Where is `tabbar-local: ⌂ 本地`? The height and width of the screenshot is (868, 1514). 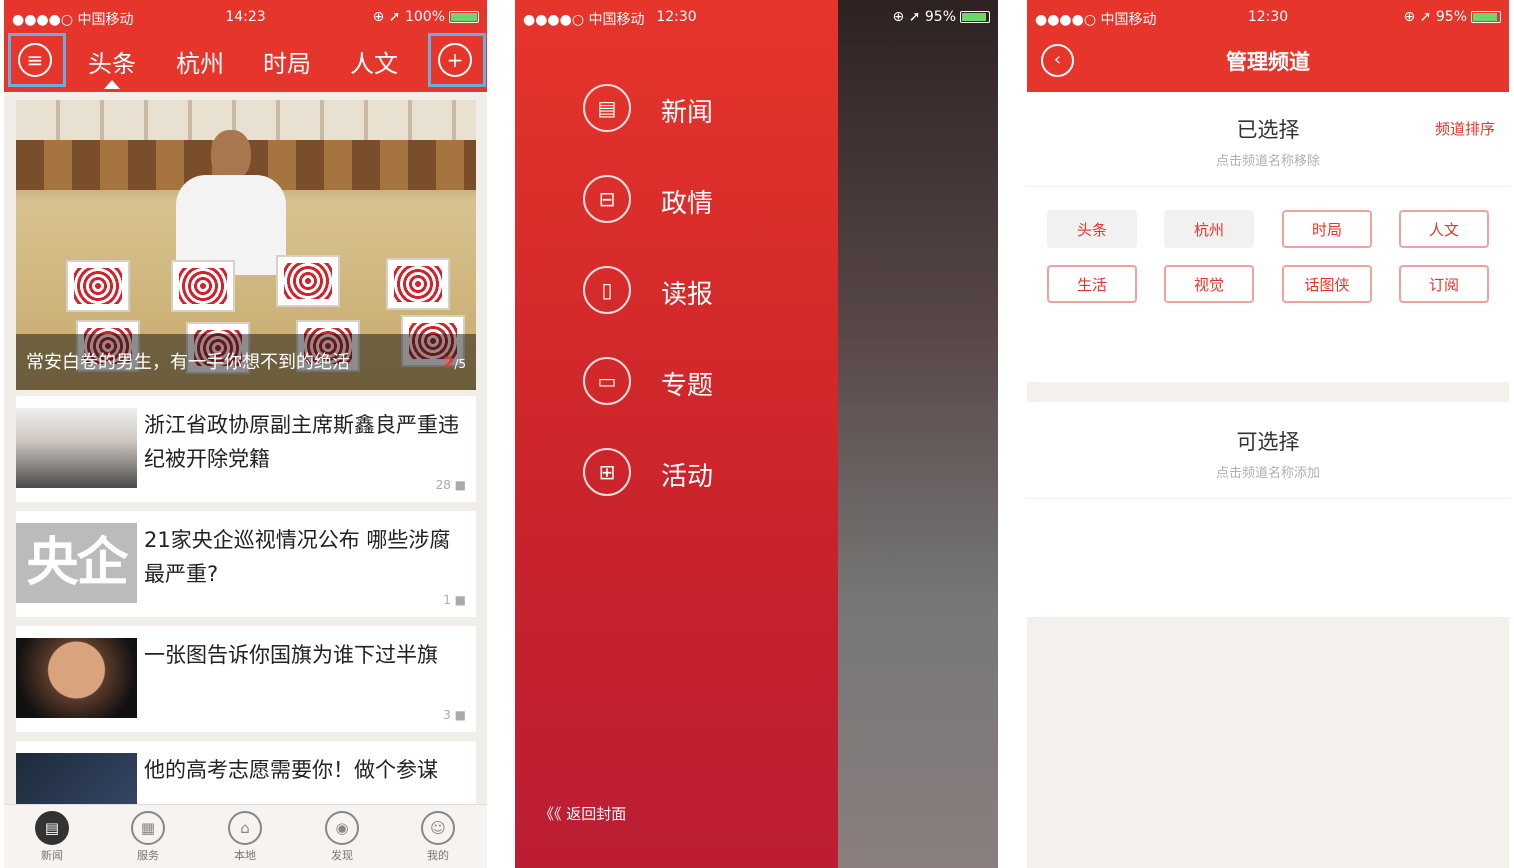 tabbar-local: ⌂ 本地 is located at coordinates (245, 837).